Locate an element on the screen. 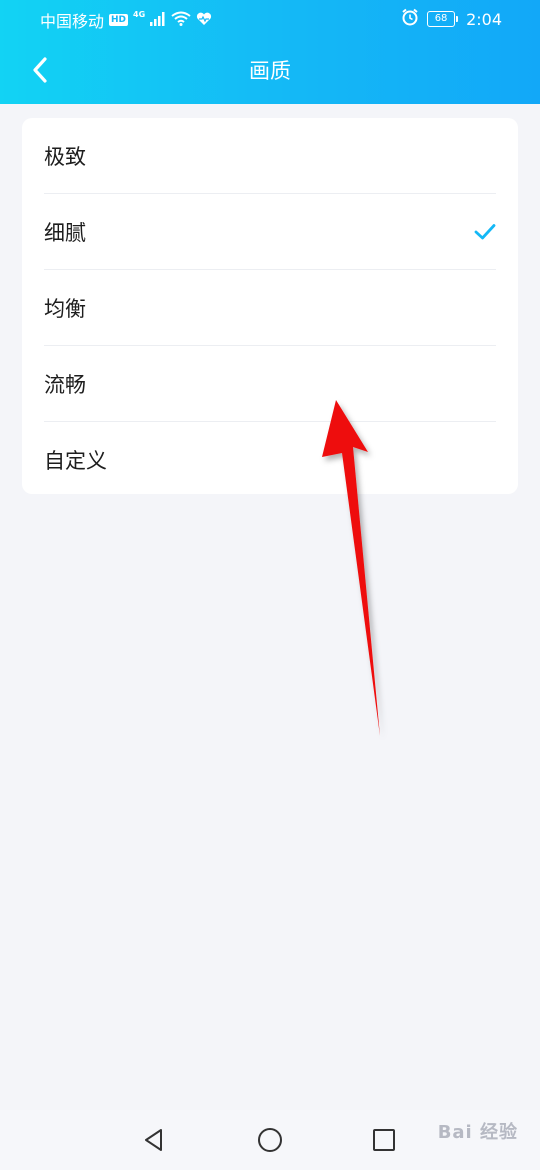 The width and height of the screenshot is (540, 1170). option-balanced: 均衡 is located at coordinates (270, 307).